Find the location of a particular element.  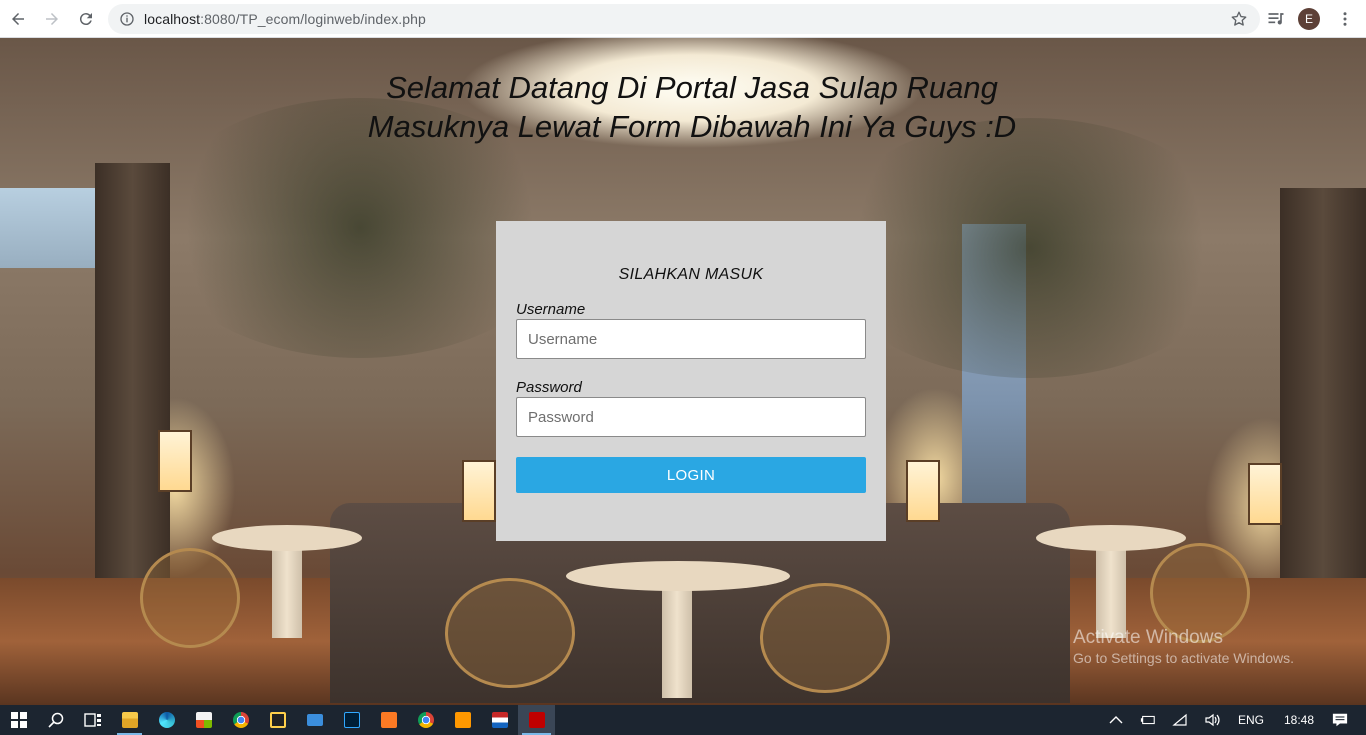

flag-app-icon is located at coordinates (499, 720).